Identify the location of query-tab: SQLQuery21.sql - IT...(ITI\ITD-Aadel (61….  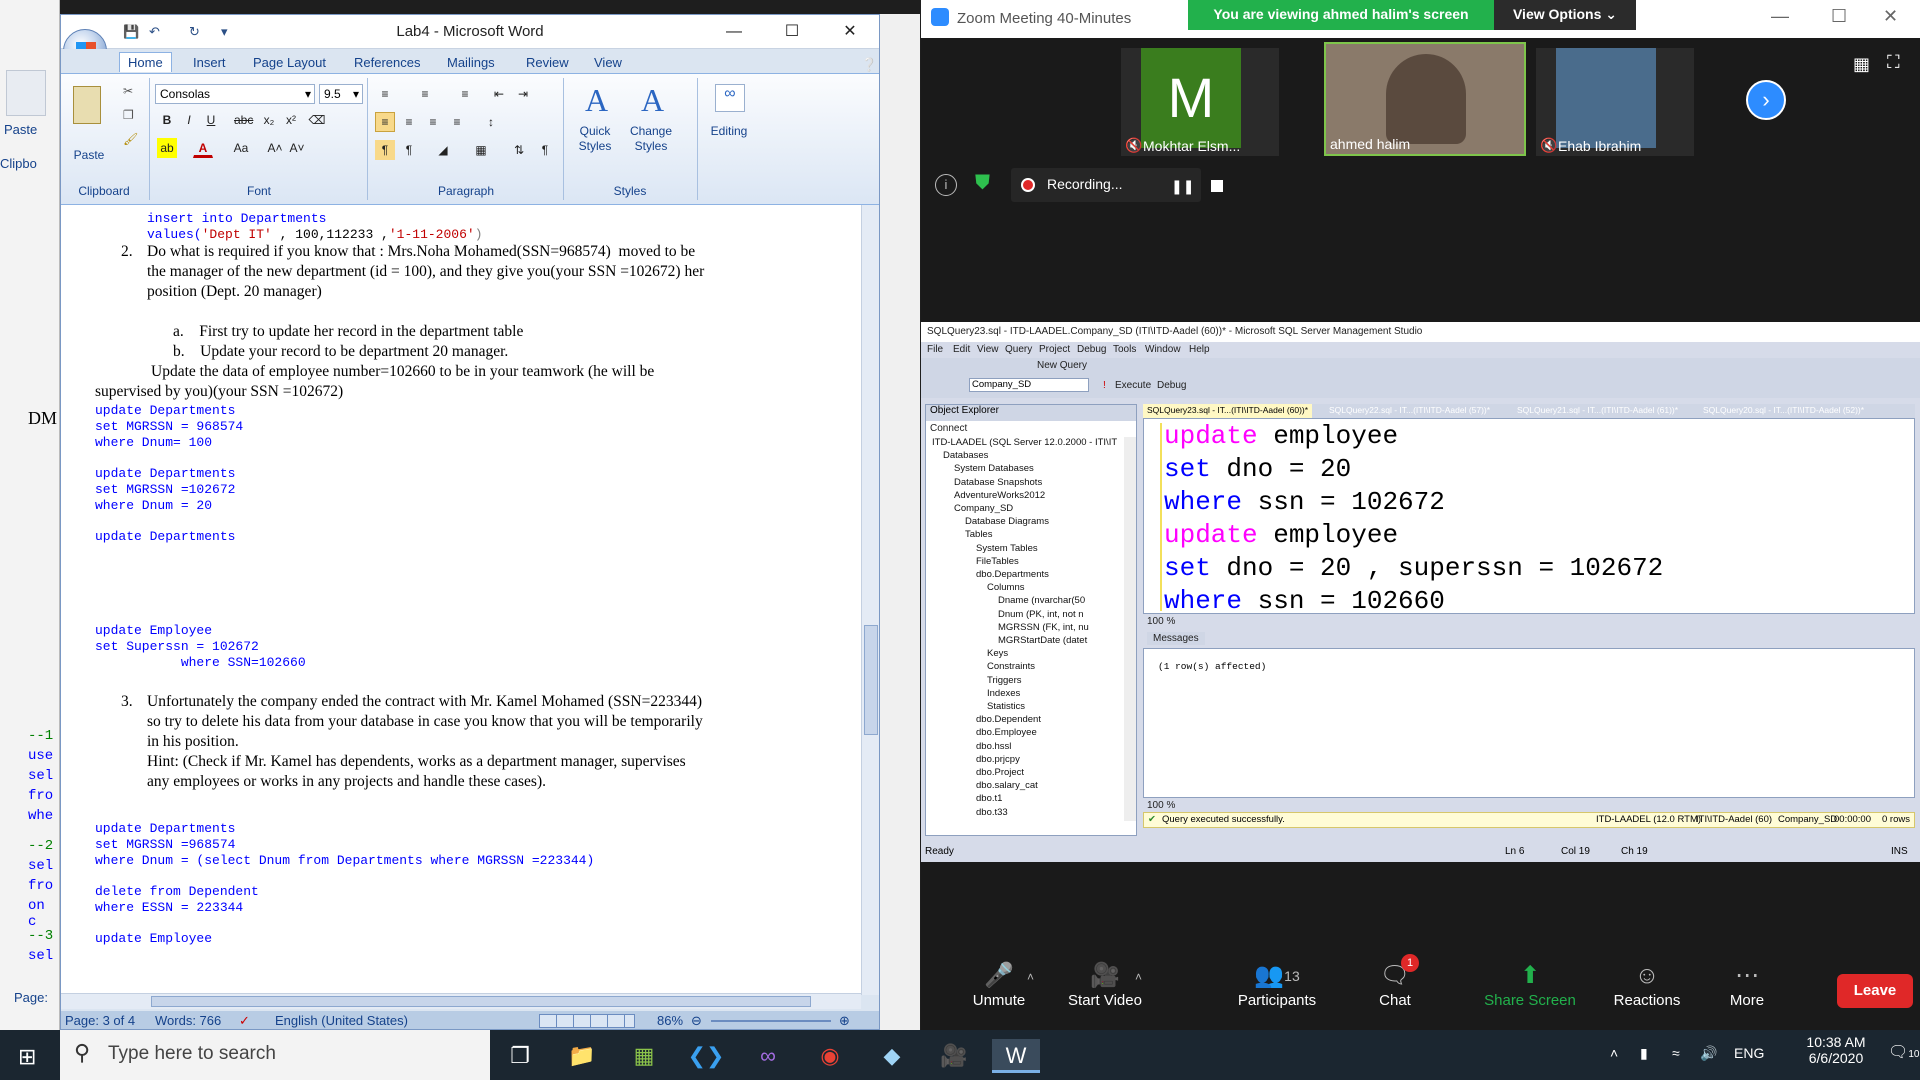
(1597, 410).